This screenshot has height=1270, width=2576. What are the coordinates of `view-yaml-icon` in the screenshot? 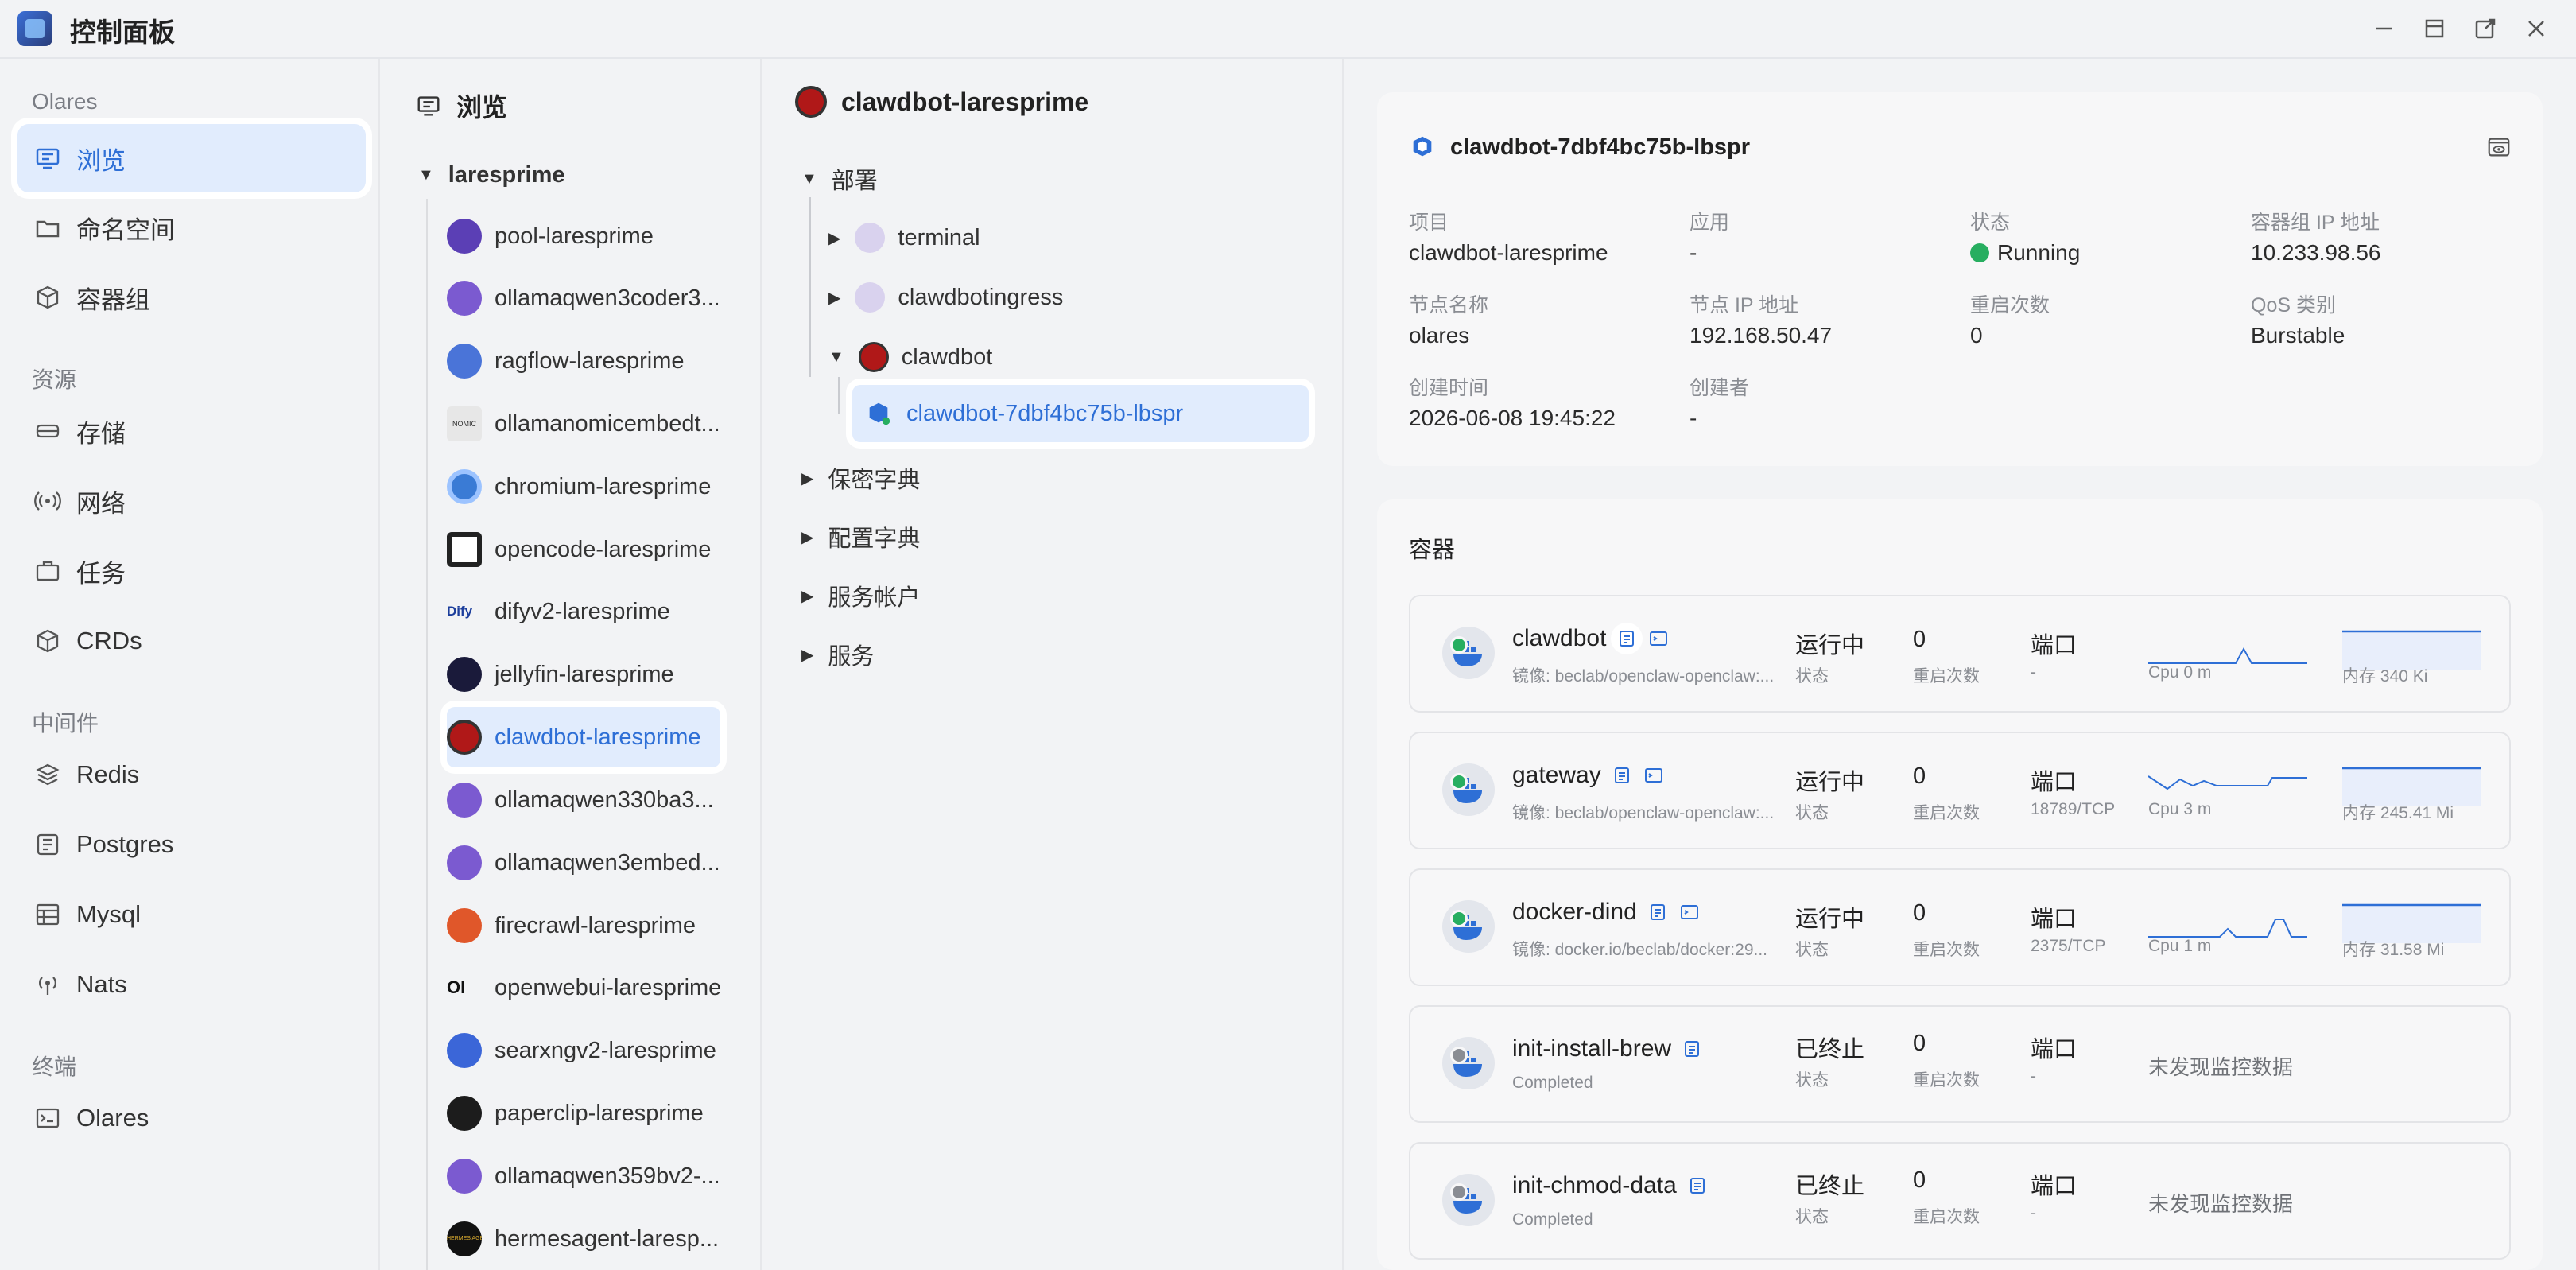 It's located at (2499, 147).